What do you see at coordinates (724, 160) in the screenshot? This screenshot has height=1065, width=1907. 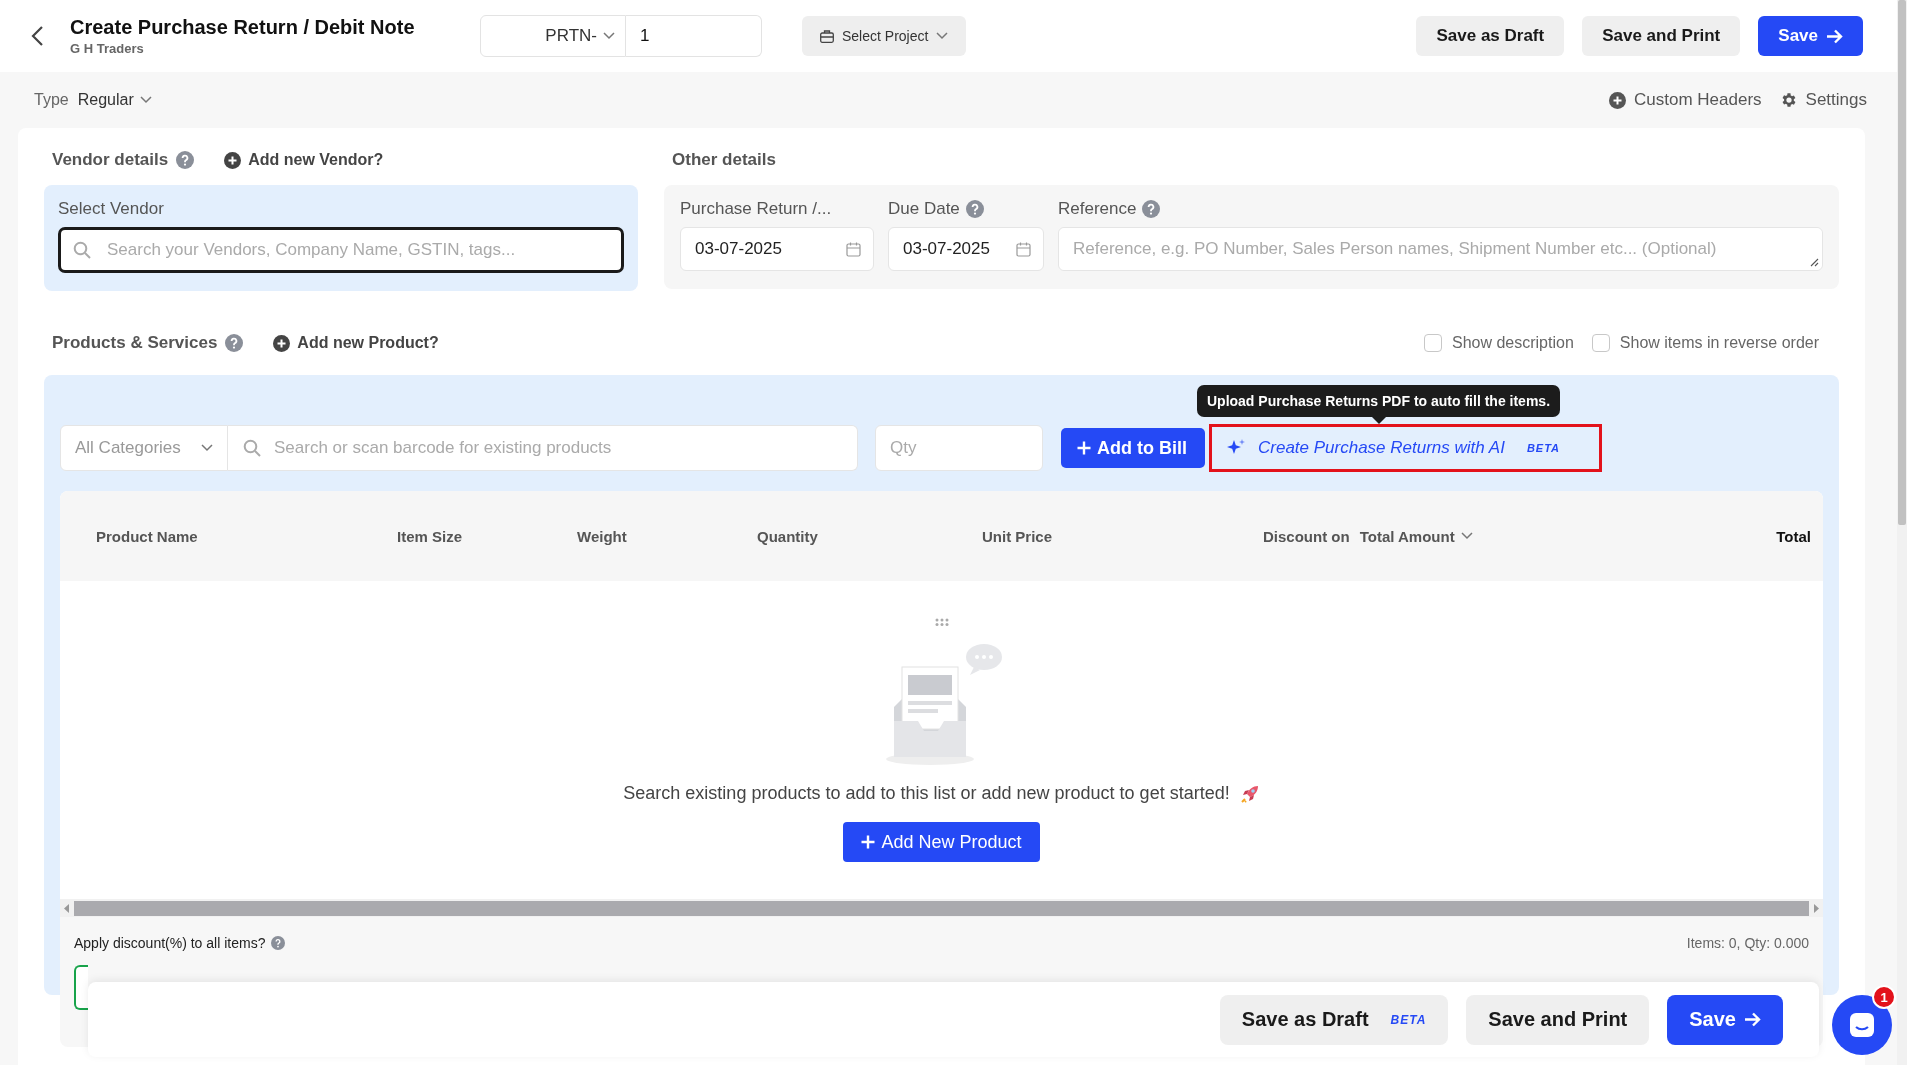 I see `section-title: Other details` at bounding box center [724, 160].